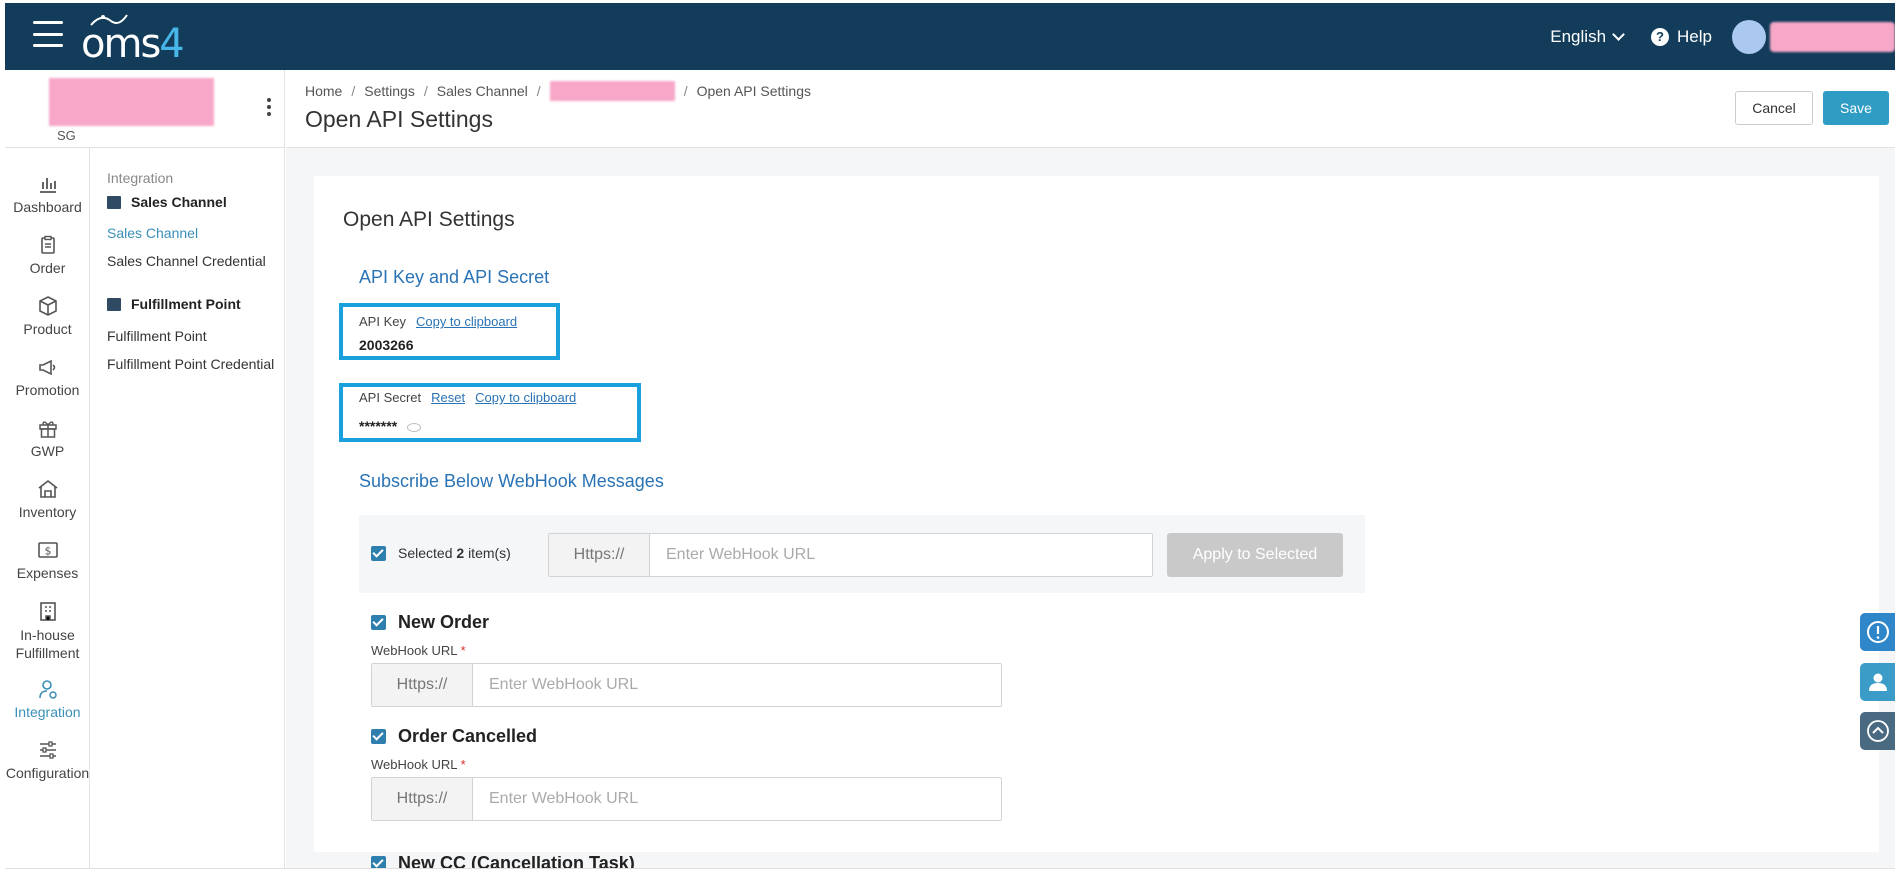 This screenshot has width=1895, height=884. I want to click on building-icon, so click(47, 611).